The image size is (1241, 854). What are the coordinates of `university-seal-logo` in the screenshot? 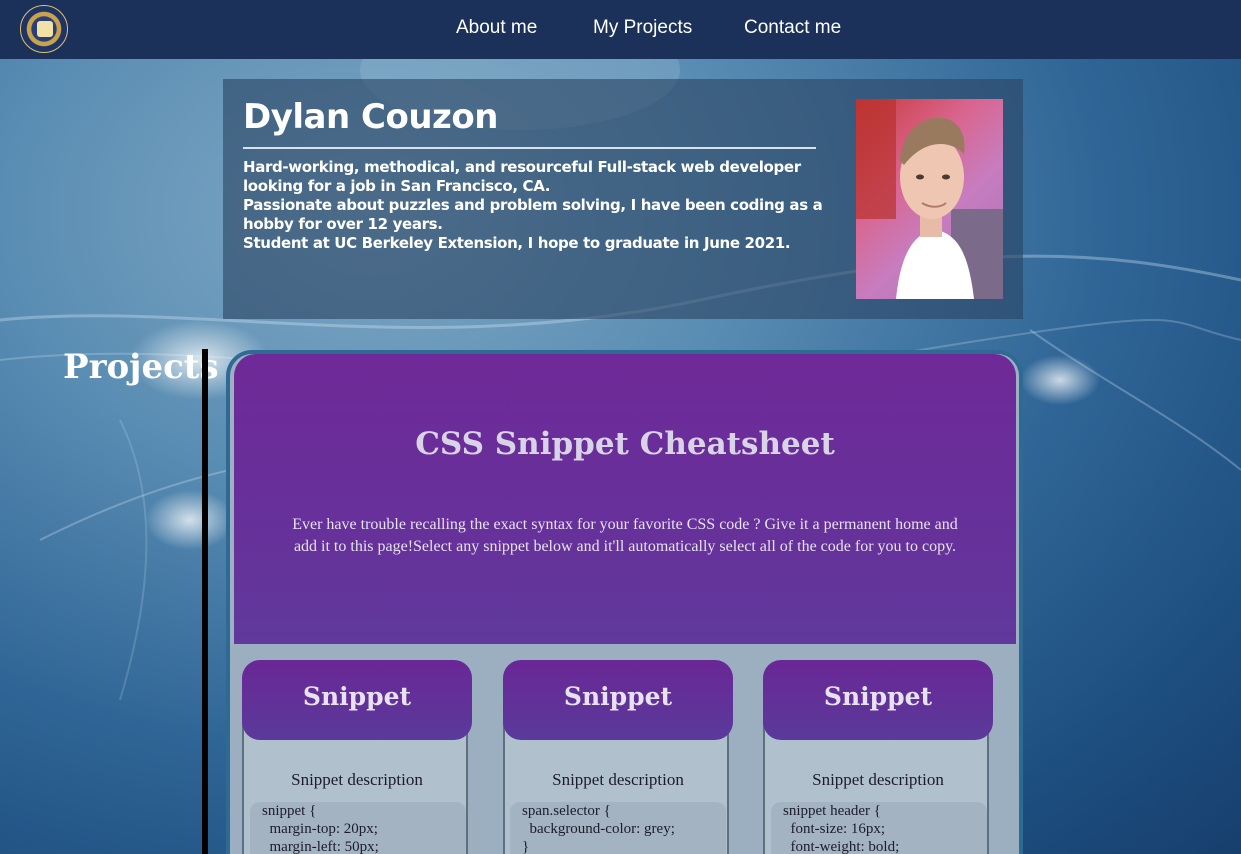 It's located at (44, 29).